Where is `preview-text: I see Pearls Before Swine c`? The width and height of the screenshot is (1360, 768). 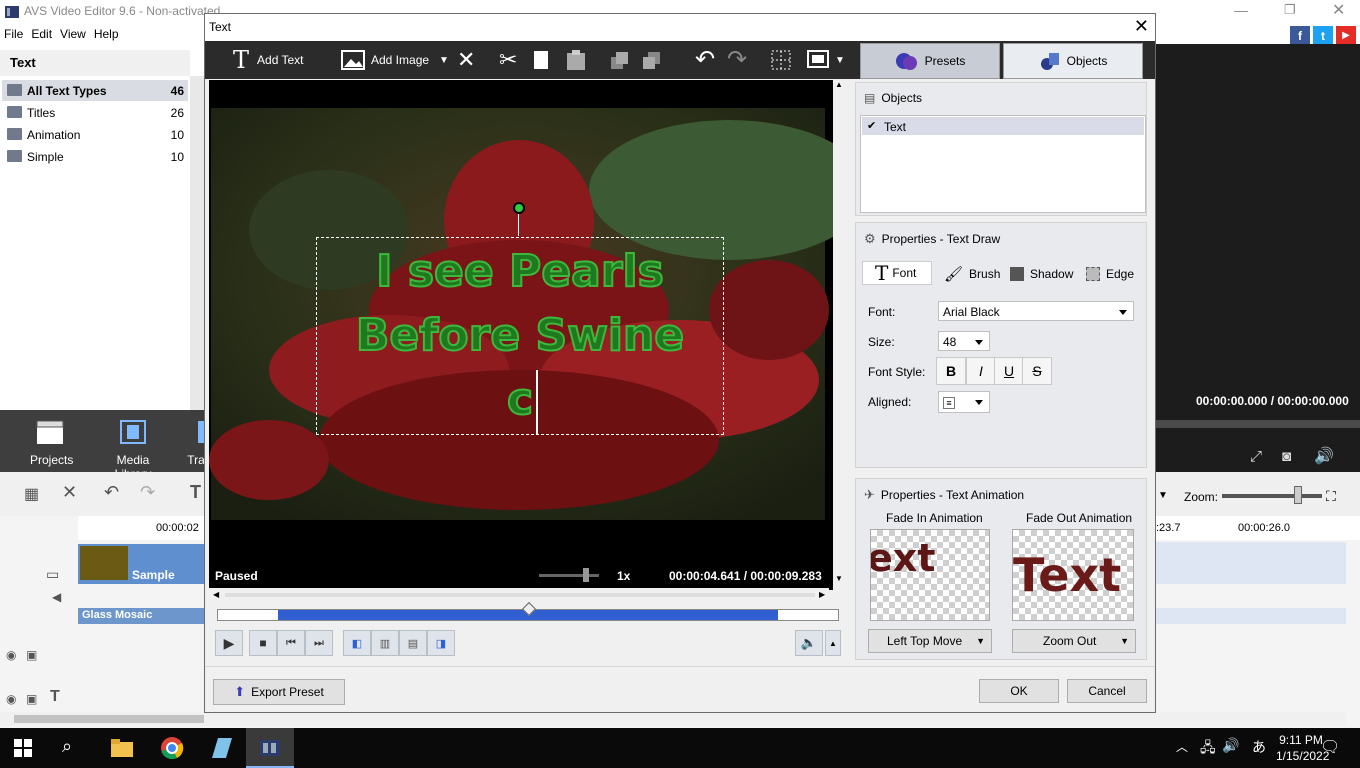 preview-text: I see Pearls Before Swine c is located at coordinates (520, 336).